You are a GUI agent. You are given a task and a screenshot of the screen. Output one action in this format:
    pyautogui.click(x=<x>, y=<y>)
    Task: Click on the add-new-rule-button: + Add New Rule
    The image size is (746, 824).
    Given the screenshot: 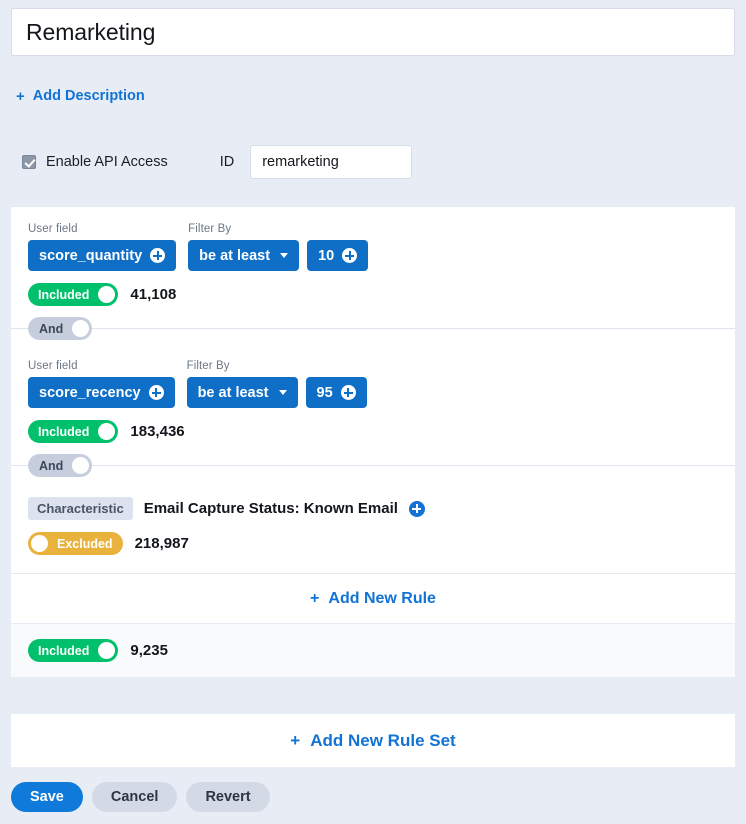 What is the action you would take?
    pyautogui.click(x=373, y=598)
    